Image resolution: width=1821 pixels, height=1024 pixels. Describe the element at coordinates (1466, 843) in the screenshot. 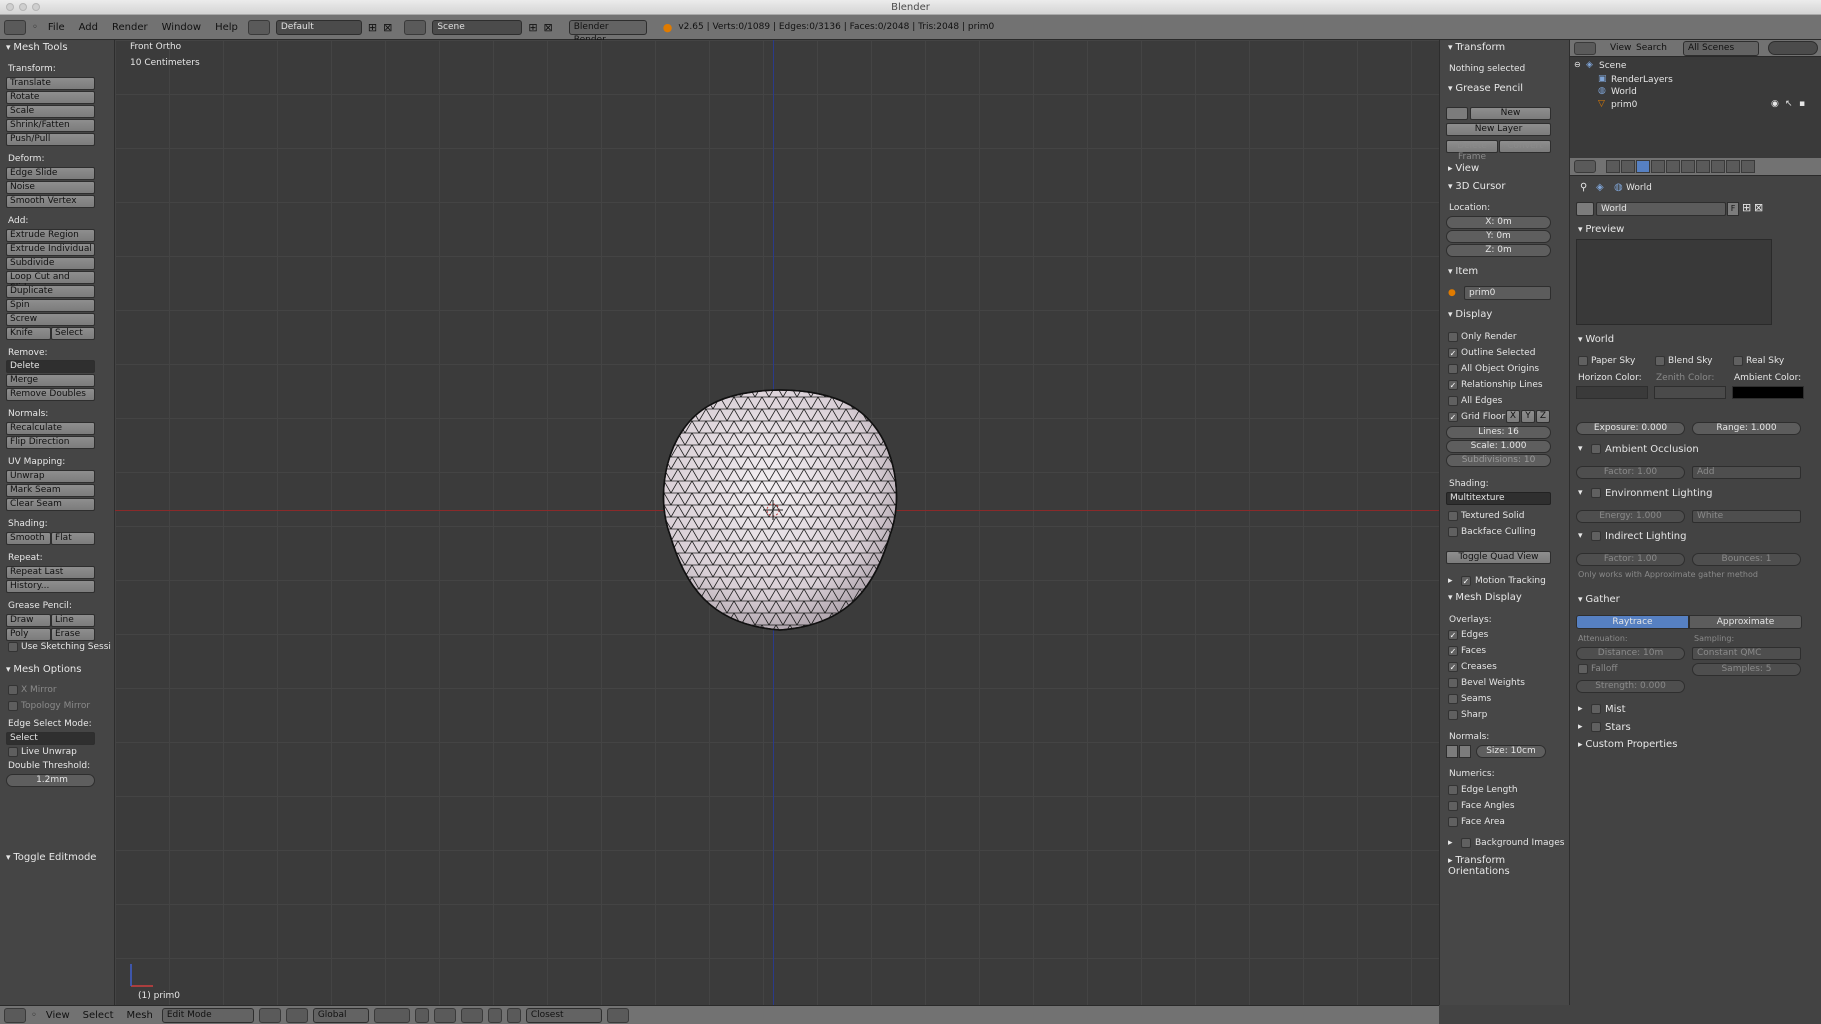

I see `background-images-checkbox` at that location.